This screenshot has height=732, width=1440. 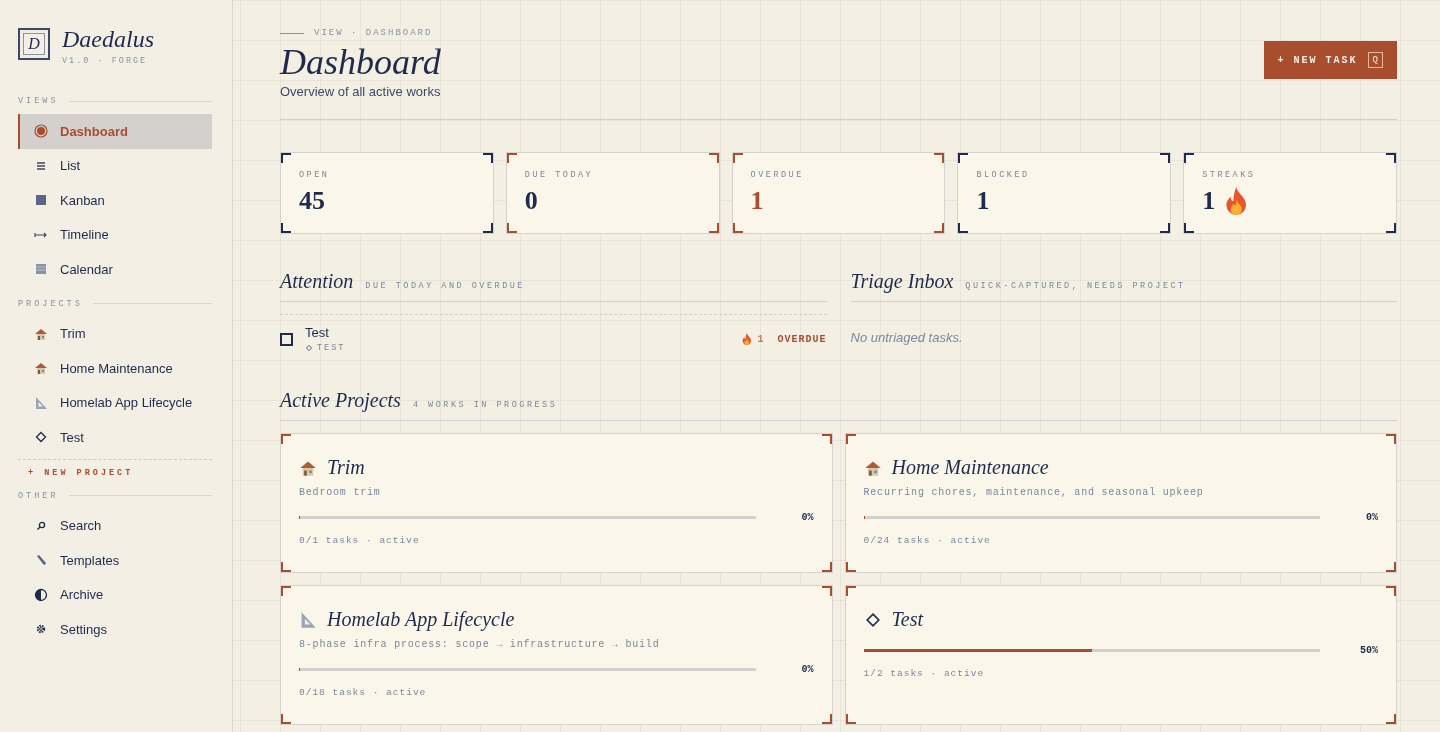 What do you see at coordinates (38, 495) in the screenshot?
I see `section-label: OTHER` at bounding box center [38, 495].